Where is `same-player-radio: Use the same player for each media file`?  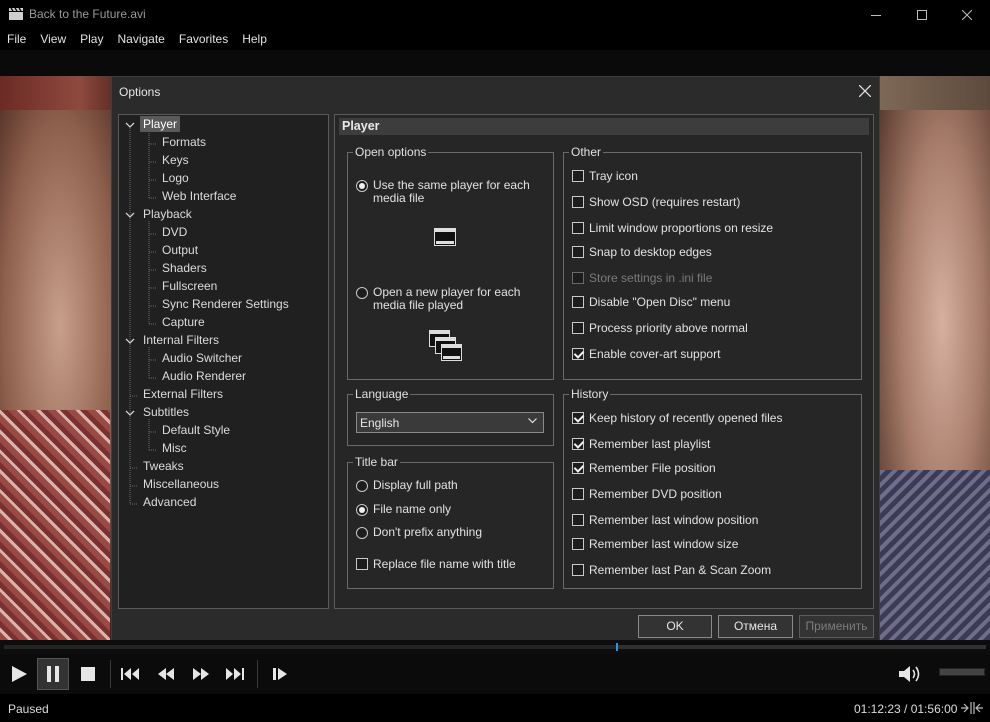 same-player-radio: Use the same player for each media file is located at coordinates (453, 192).